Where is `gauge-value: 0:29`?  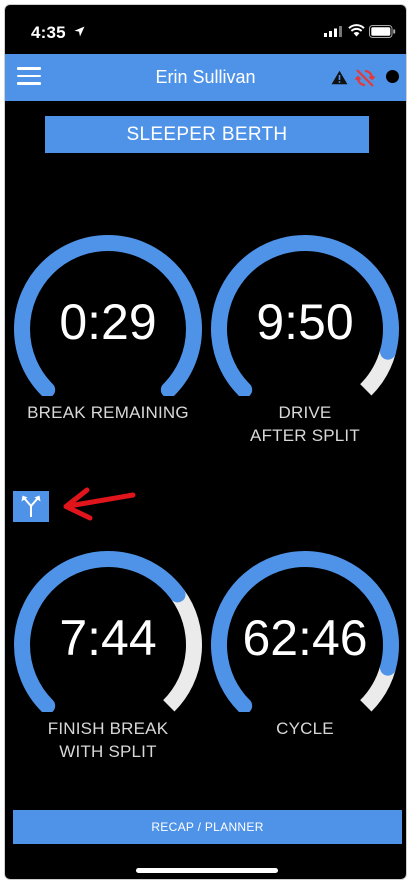 gauge-value: 0:29 is located at coordinates (108, 322).